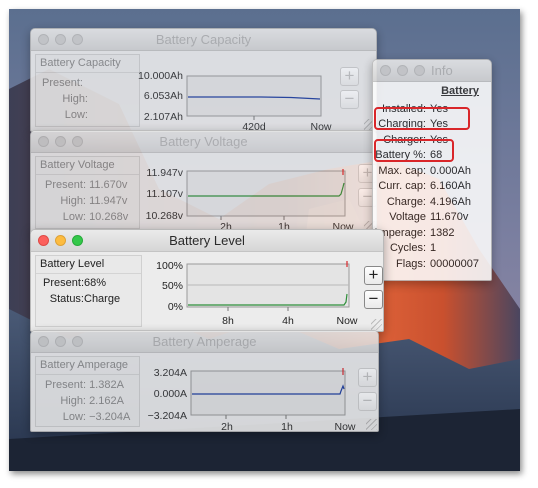 The height and width of the screenshot is (488, 538). Describe the element at coordinates (169, 266) in the screenshot. I see `y-tick-top: 100%` at that location.